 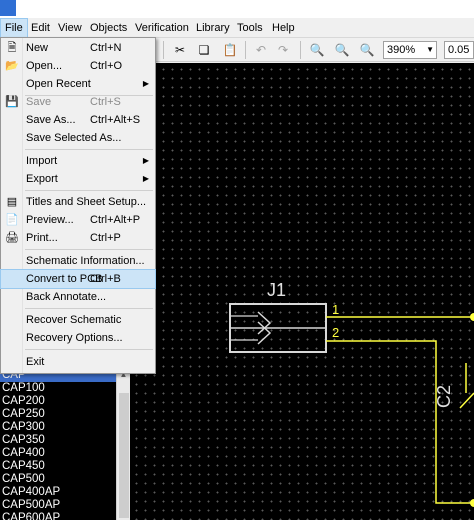 I want to click on zoom-value: 390%, so click(x=401, y=50).